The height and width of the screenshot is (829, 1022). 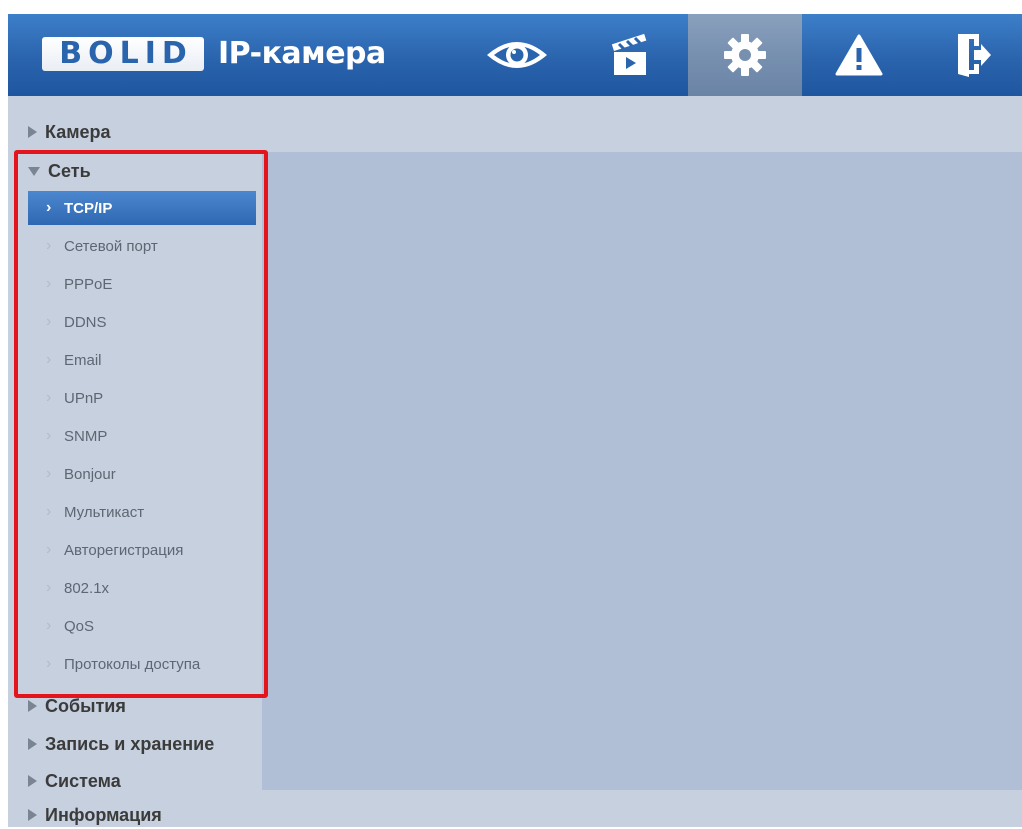 I want to click on submenu-email-label: Email, so click(x=83, y=360).